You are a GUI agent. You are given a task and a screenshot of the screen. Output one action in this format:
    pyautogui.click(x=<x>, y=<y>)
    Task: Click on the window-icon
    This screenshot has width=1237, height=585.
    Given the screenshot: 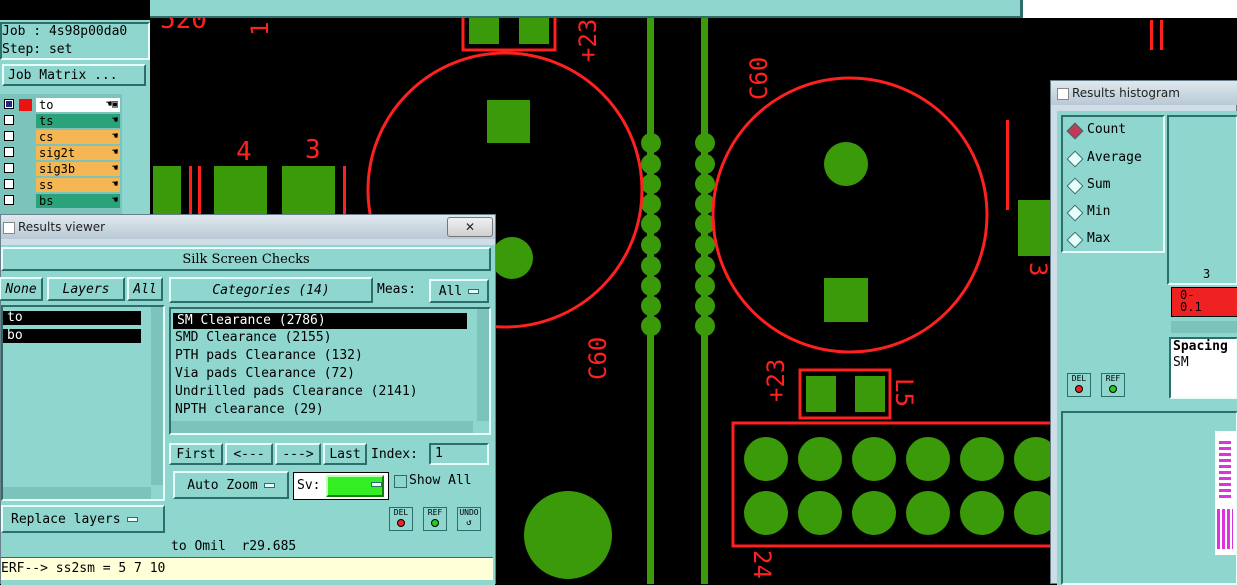 What is the action you would take?
    pyautogui.click(x=1063, y=93)
    